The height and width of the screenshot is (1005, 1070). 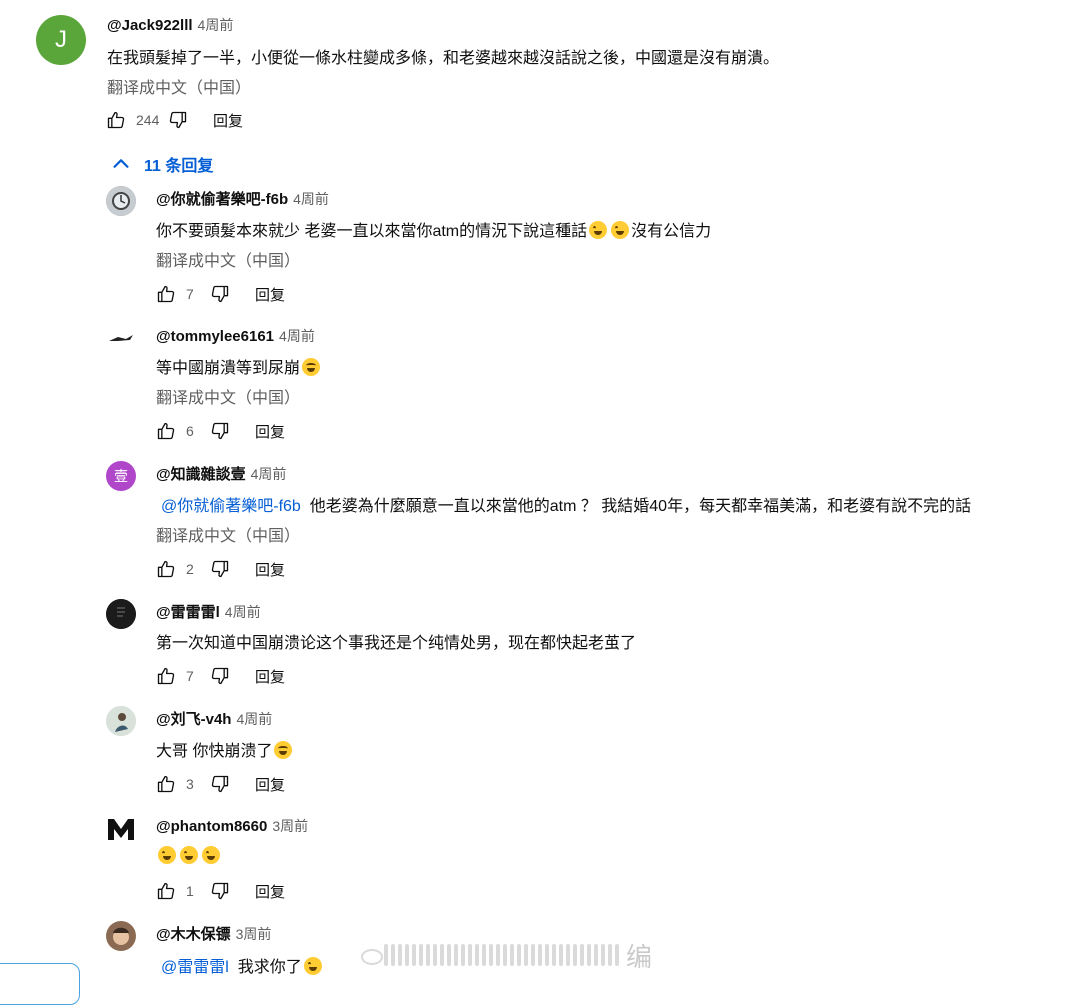 I want to click on m-logo-avatar-icon, so click(x=121, y=829).